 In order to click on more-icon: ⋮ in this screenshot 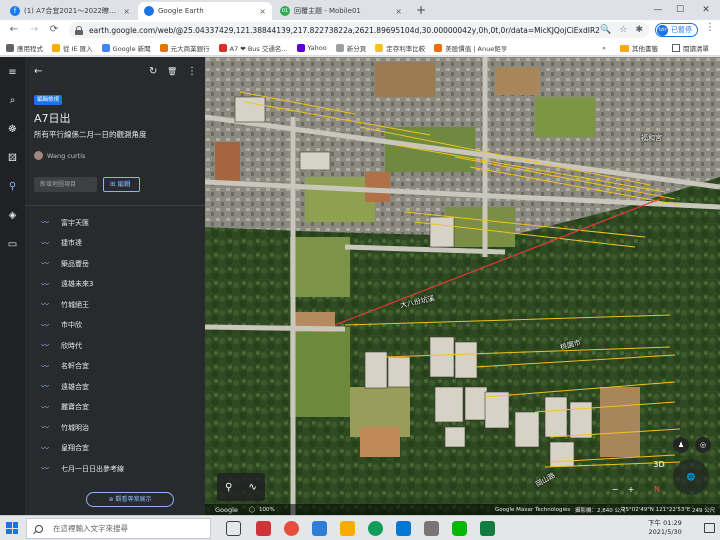, I will do `click(192, 71)`.